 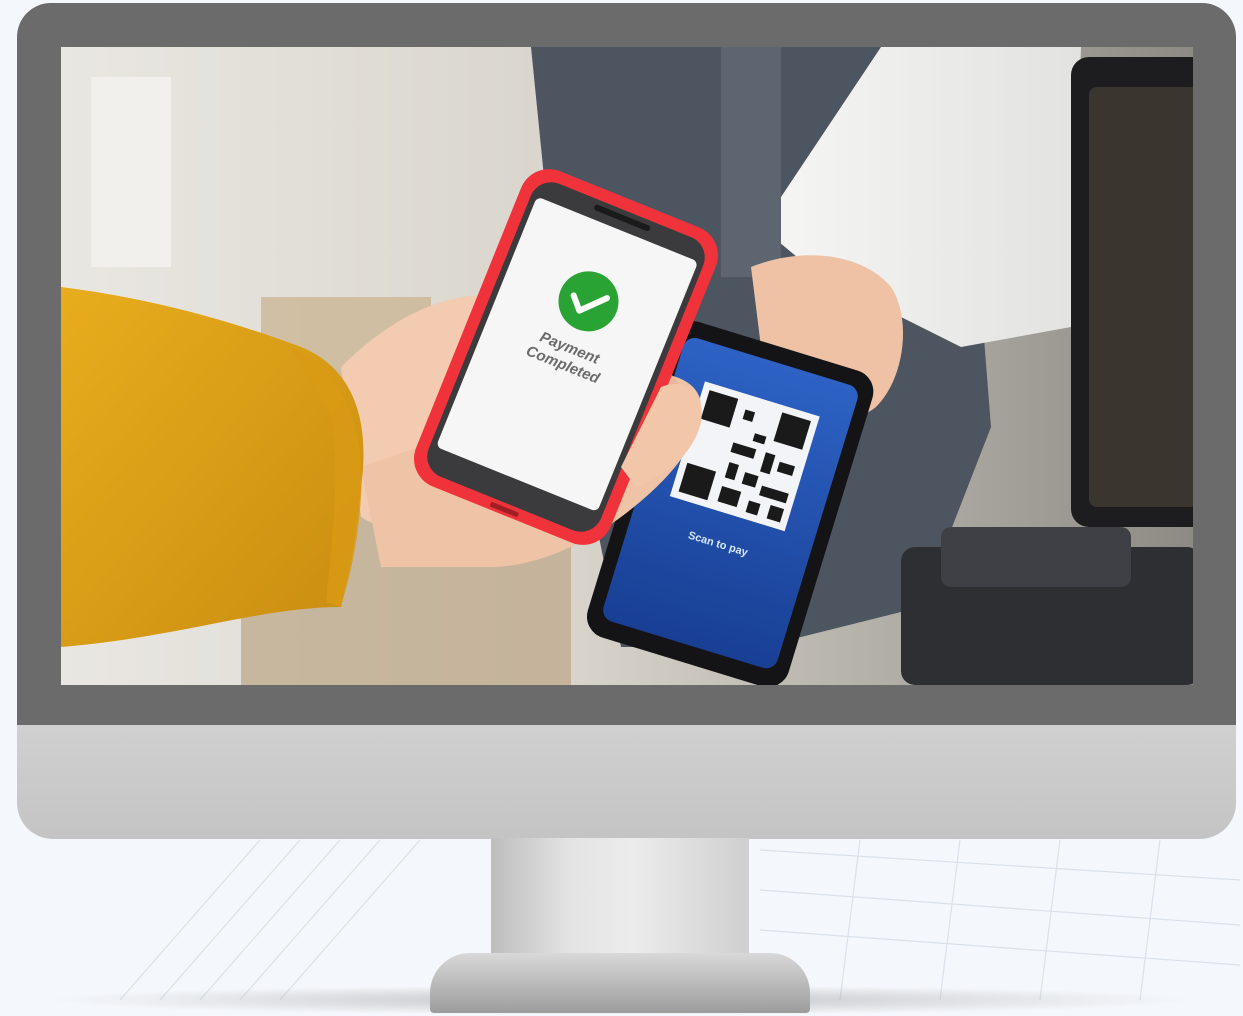 I want to click on monitor-stand-base, so click(x=620, y=983).